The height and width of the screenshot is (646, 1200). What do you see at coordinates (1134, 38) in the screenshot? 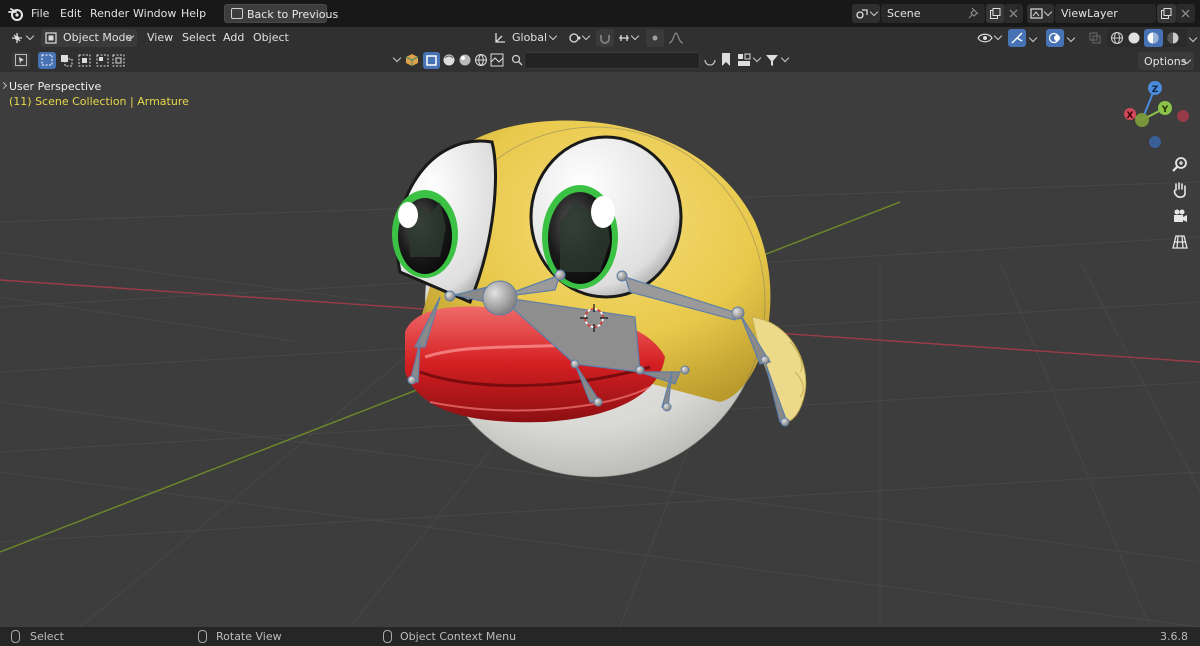
I see `solid-shading-icon` at bounding box center [1134, 38].